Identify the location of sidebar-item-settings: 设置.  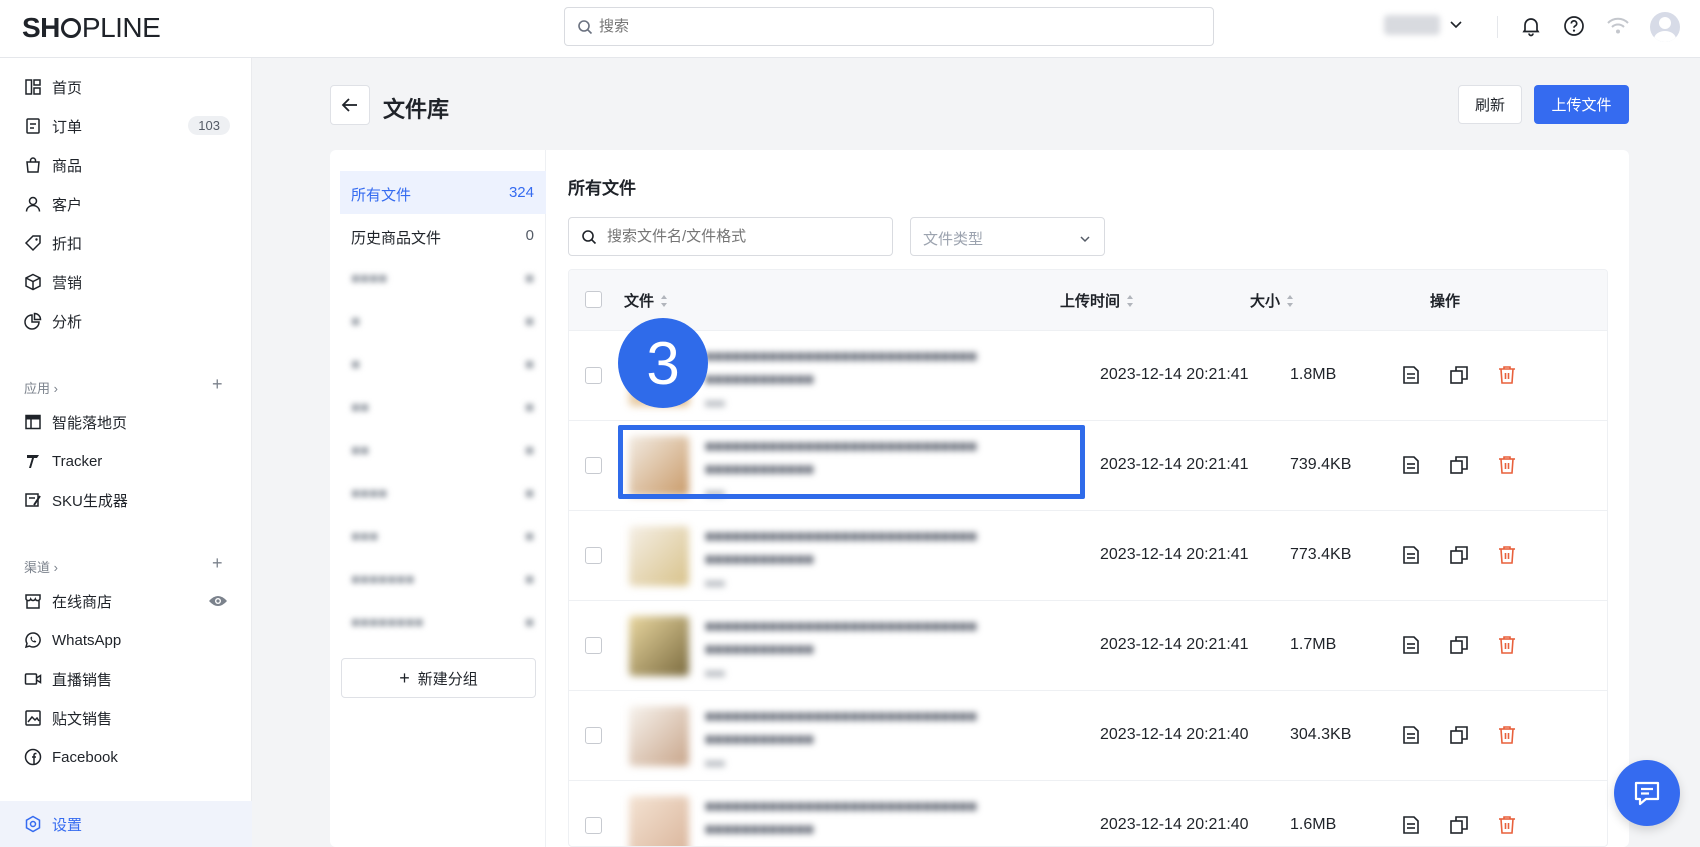
(126, 824).